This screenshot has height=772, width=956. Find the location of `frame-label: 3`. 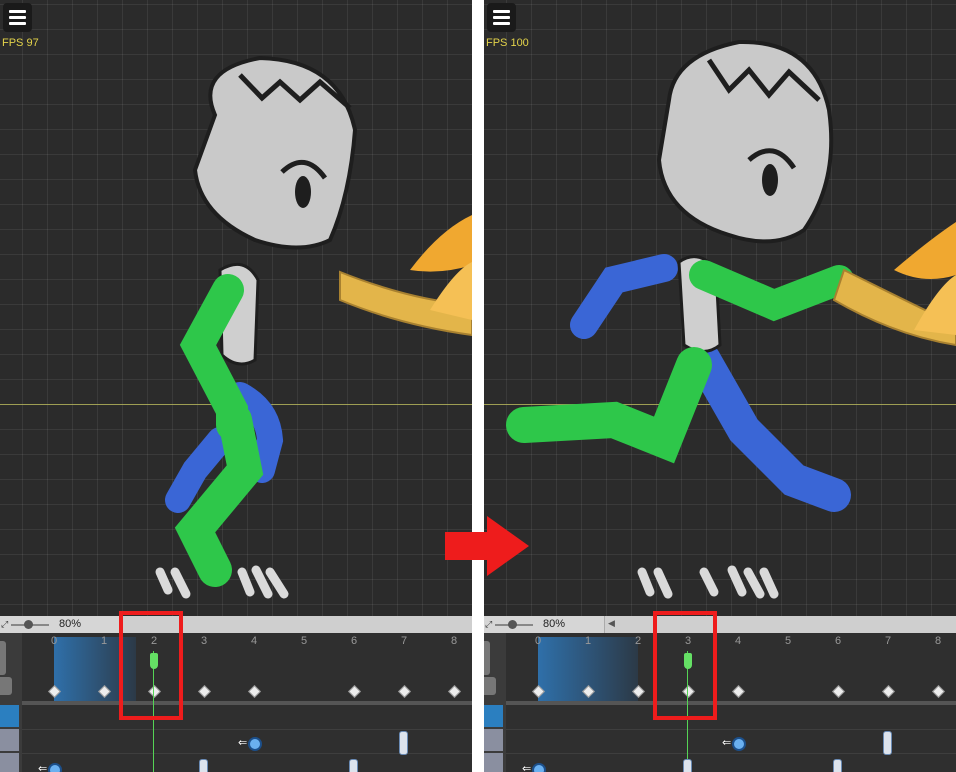

frame-label: 3 is located at coordinates (204, 641).